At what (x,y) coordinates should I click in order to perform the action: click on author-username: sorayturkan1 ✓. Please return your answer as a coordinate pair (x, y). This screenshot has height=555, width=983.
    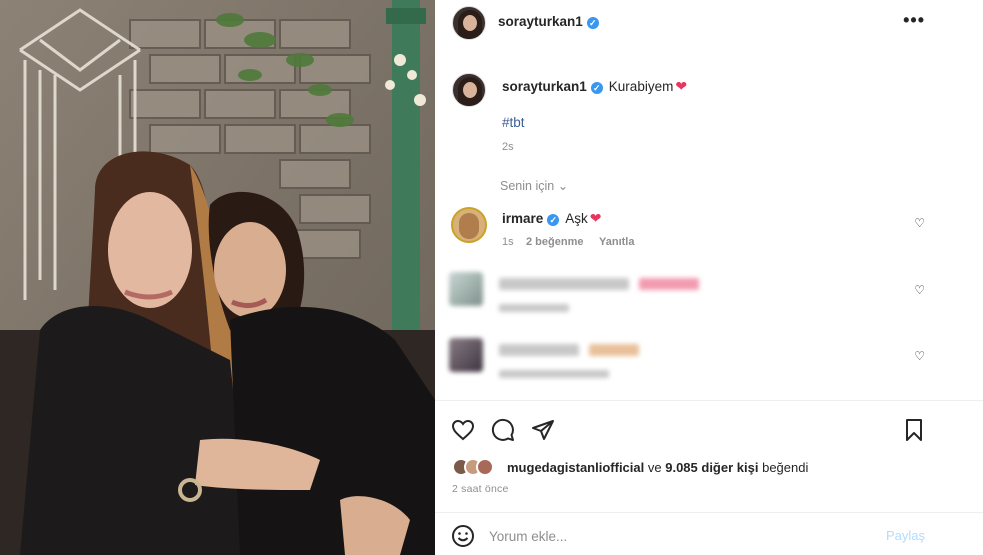
    Looking at the image, I should click on (548, 21).